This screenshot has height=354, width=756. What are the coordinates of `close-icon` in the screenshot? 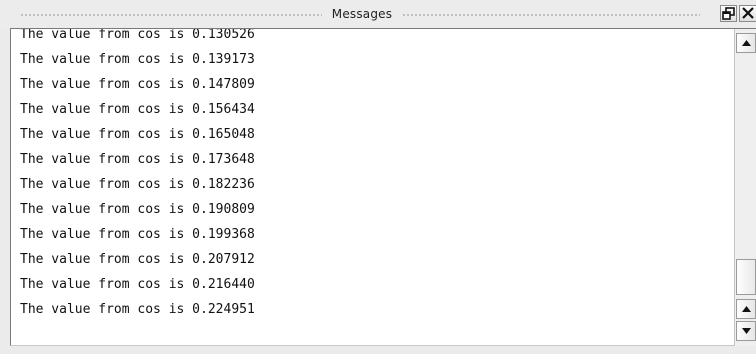 It's located at (748, 13).